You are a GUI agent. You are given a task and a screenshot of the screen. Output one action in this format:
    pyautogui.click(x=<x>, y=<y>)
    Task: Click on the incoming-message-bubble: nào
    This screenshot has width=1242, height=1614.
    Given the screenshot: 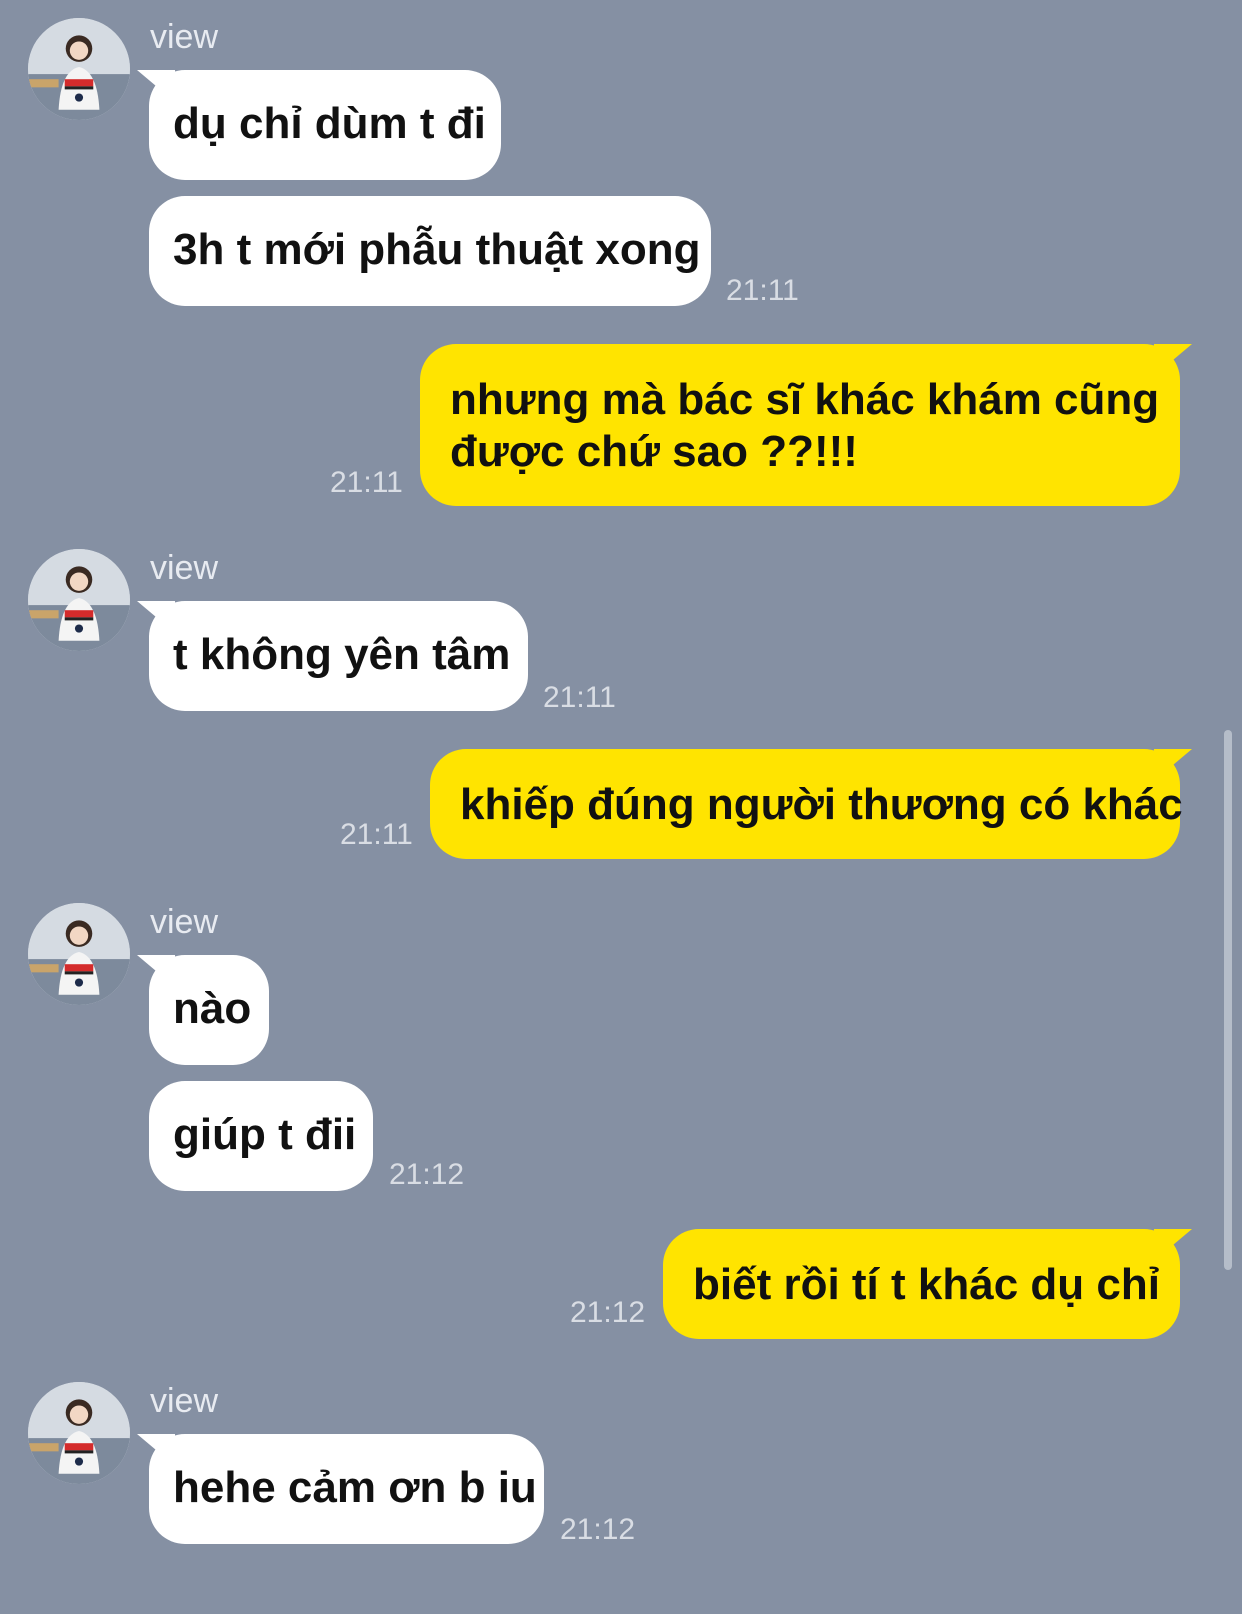 What is the action you would take?
    pyautogui.click(x=209, y=1010)
    